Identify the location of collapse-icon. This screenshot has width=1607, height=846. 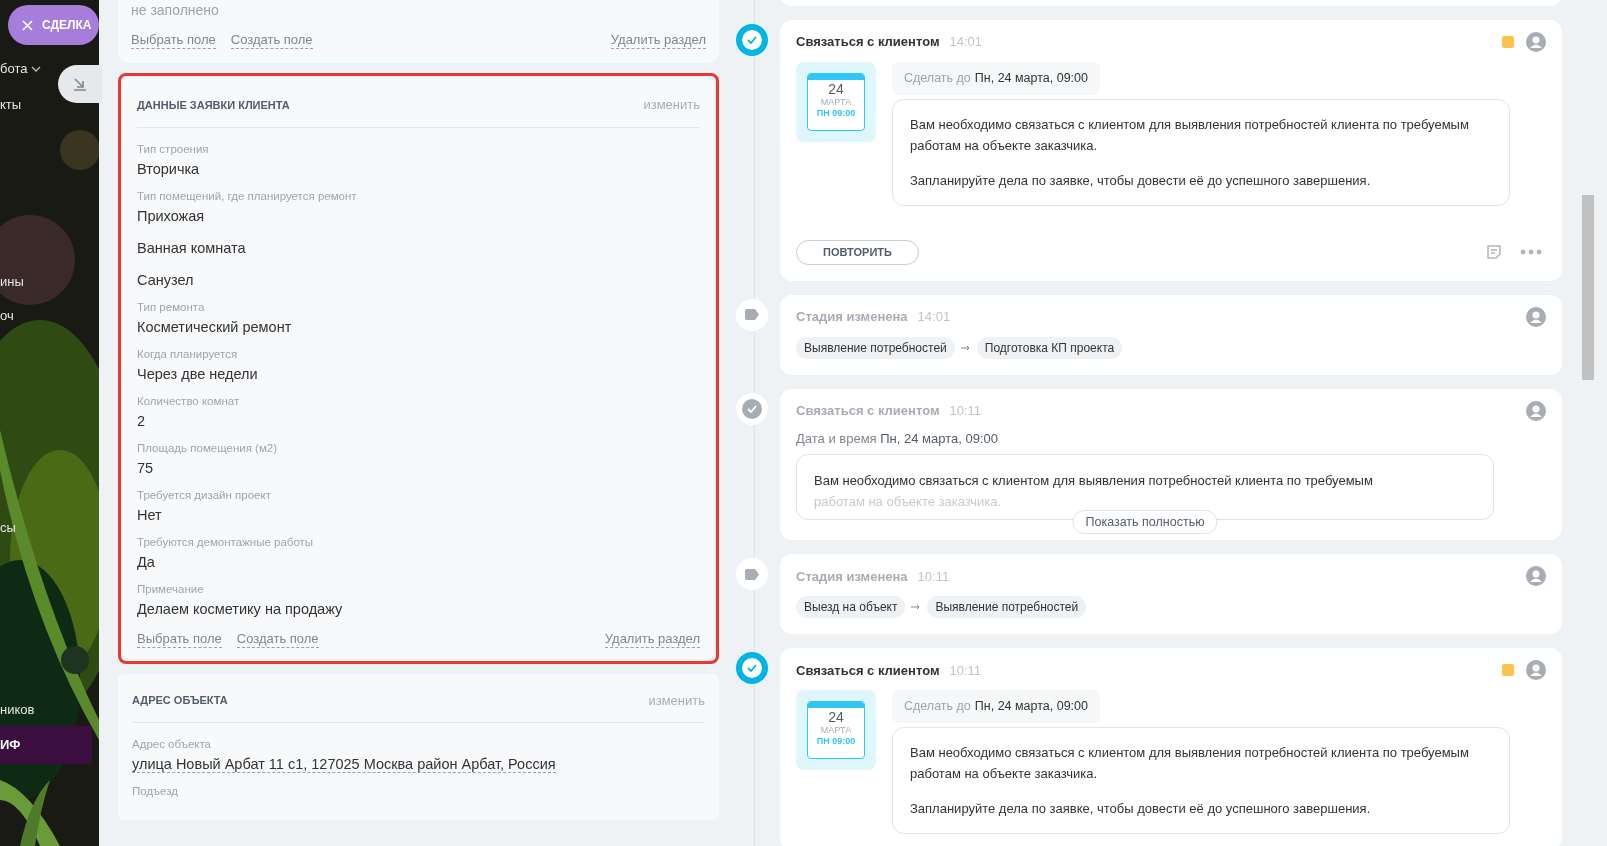
(80, 84).